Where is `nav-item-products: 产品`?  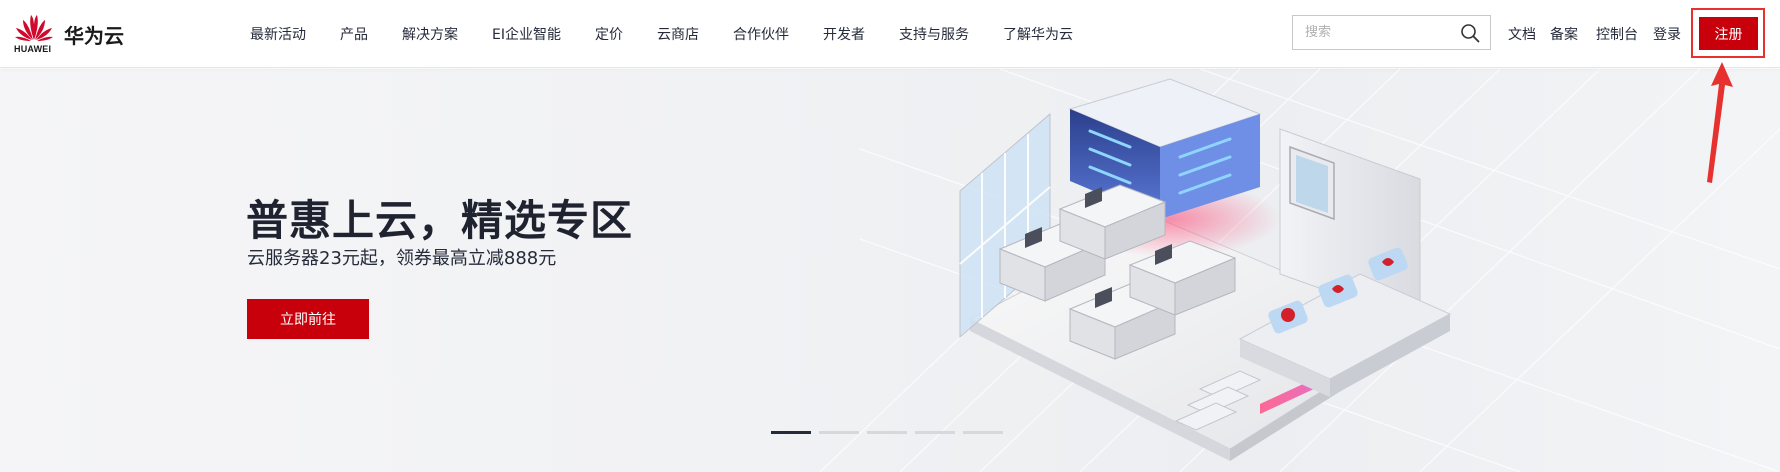
nav-item-products: 产品 is located at coordinates (354, 34).